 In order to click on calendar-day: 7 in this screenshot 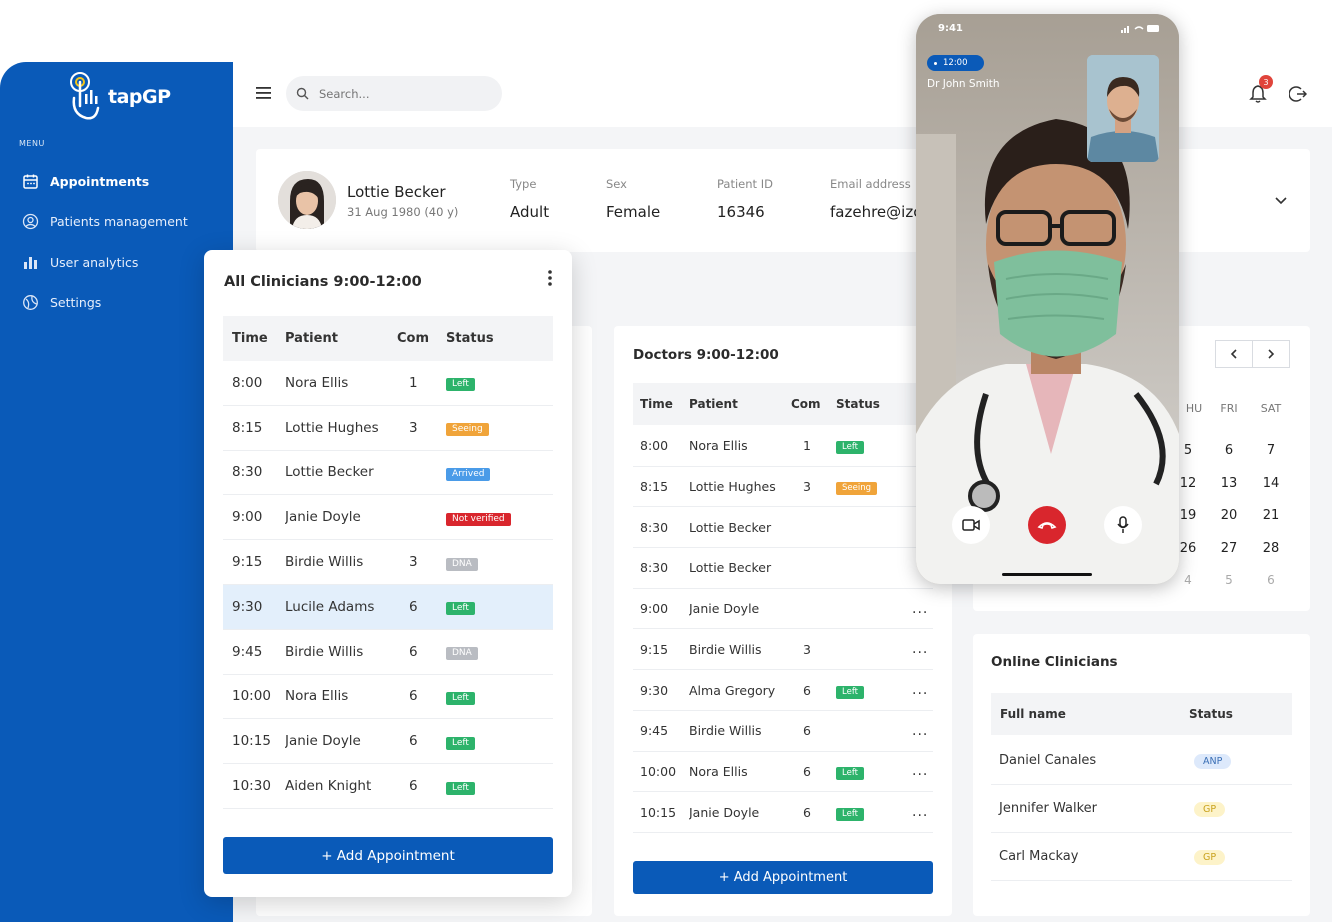, I will do `click(1271, 450)`.